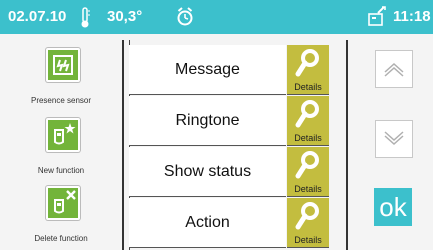 The image size is (433, 250). I want to click on ok-button: ok, so click(393, 207).